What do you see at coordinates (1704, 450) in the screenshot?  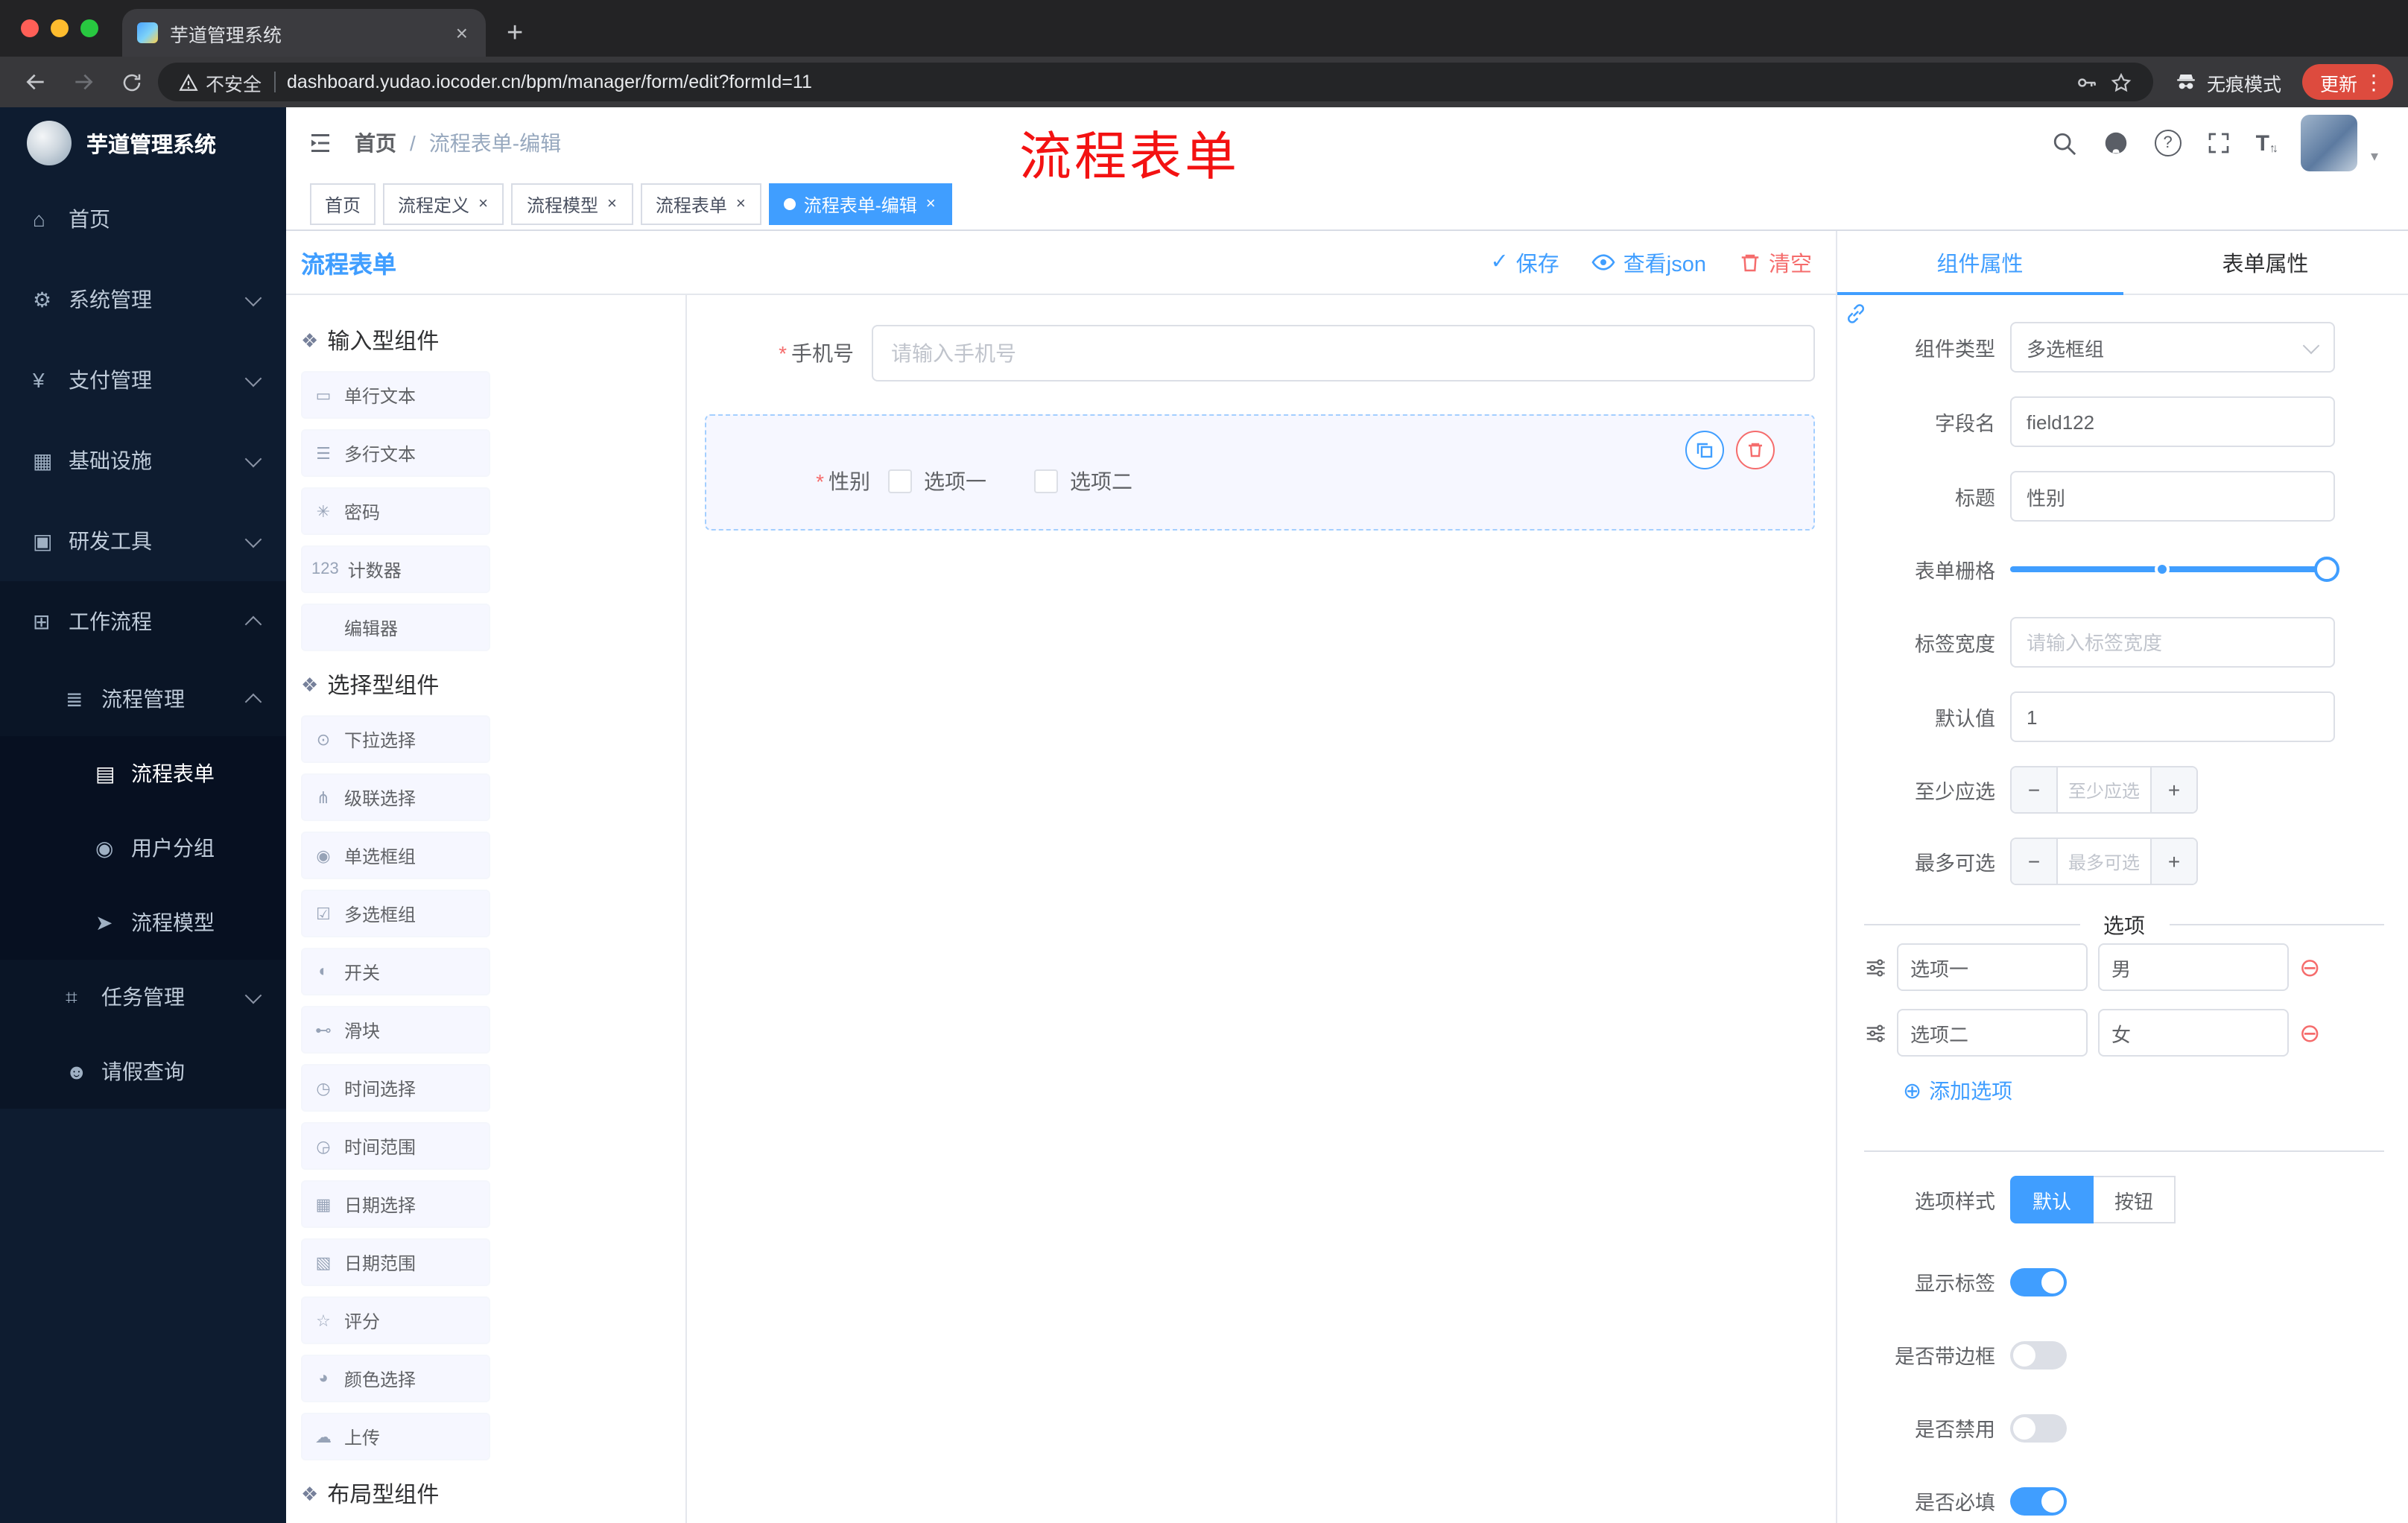 I see `copy-component-button` at bounding box center [1704, 450].